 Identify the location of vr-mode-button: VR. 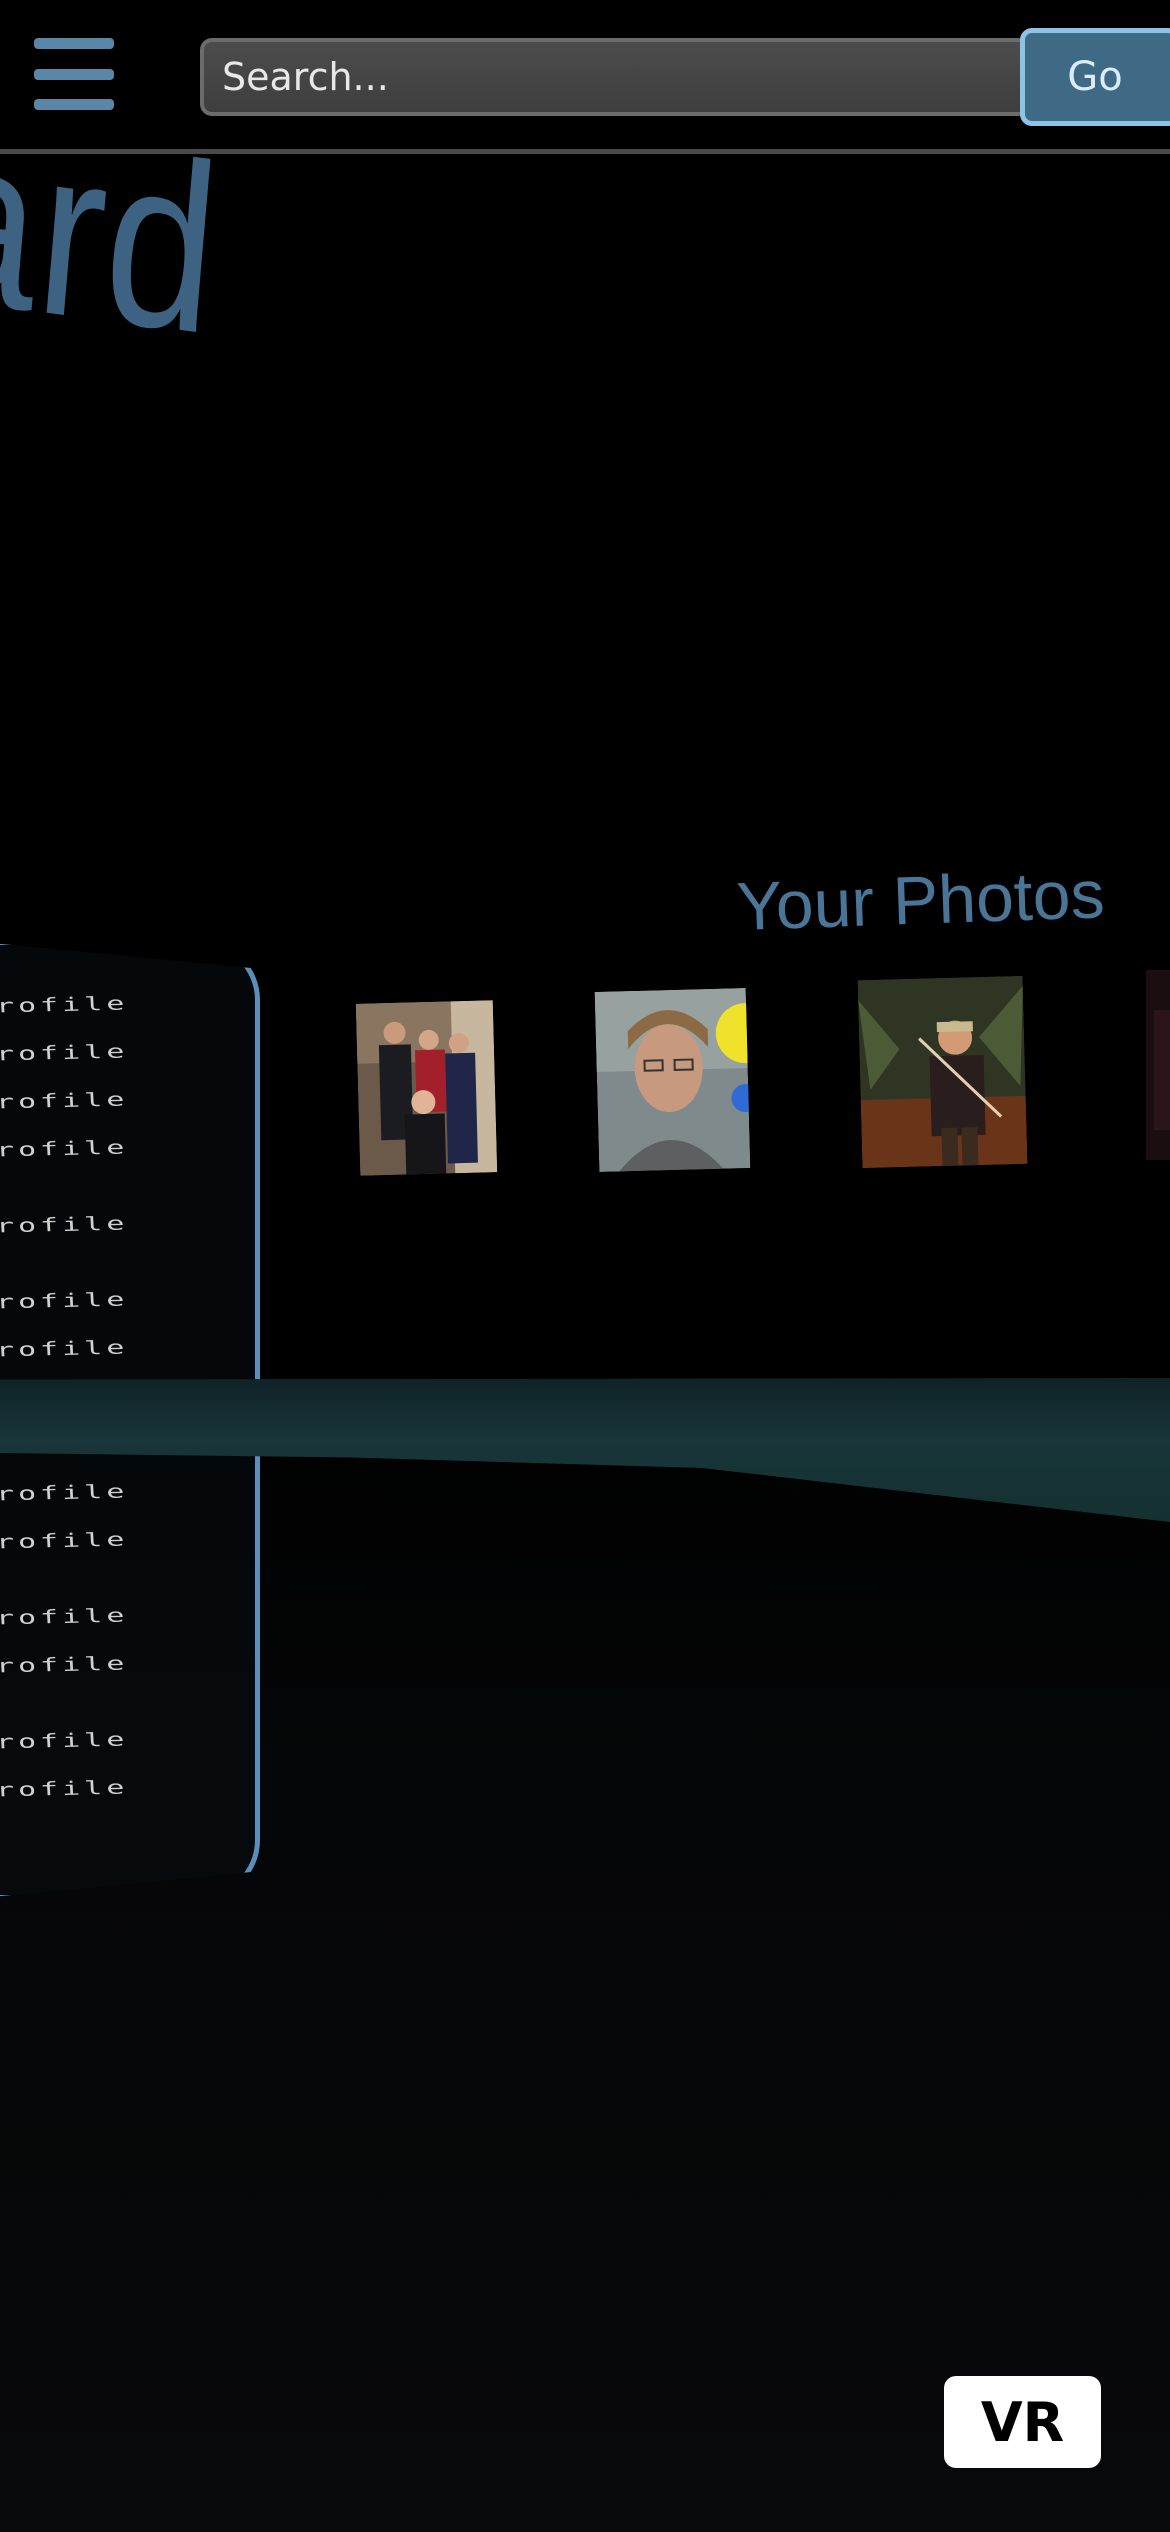
(1022, 2422).